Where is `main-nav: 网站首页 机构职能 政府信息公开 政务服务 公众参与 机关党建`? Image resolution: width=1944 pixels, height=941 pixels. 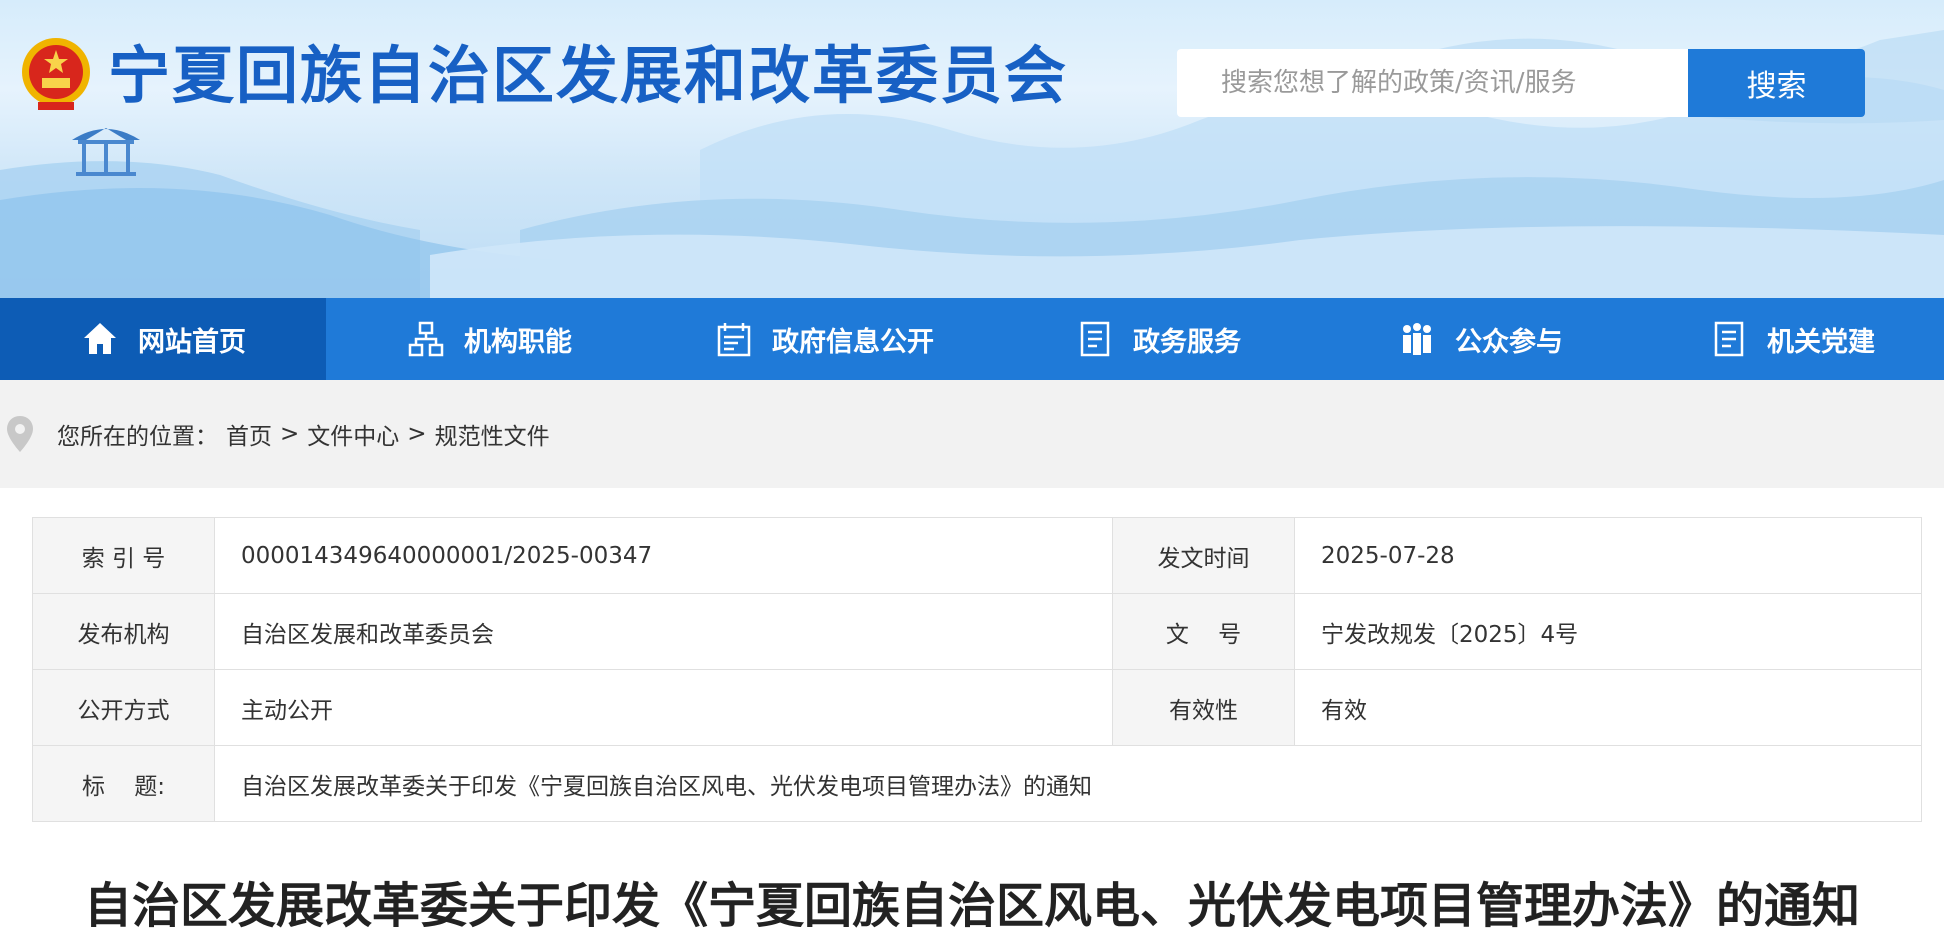 main-nav: 网站首页 机构职能 政府信息公开 政务服务 公众参与 机关党建 is located at coordinates (972, 339).